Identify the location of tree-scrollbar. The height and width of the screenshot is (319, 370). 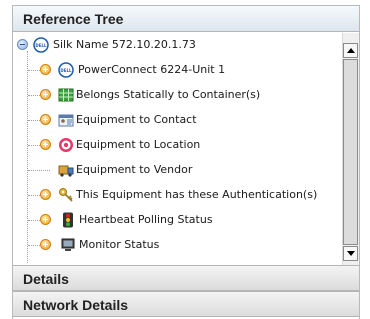
(350, 149).